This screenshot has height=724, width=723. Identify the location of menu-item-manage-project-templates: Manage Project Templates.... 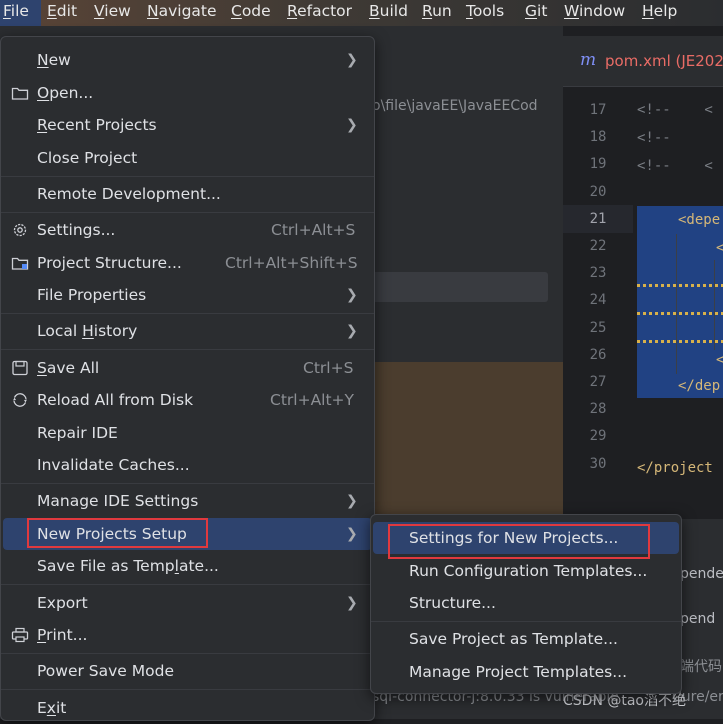
(526, 672).